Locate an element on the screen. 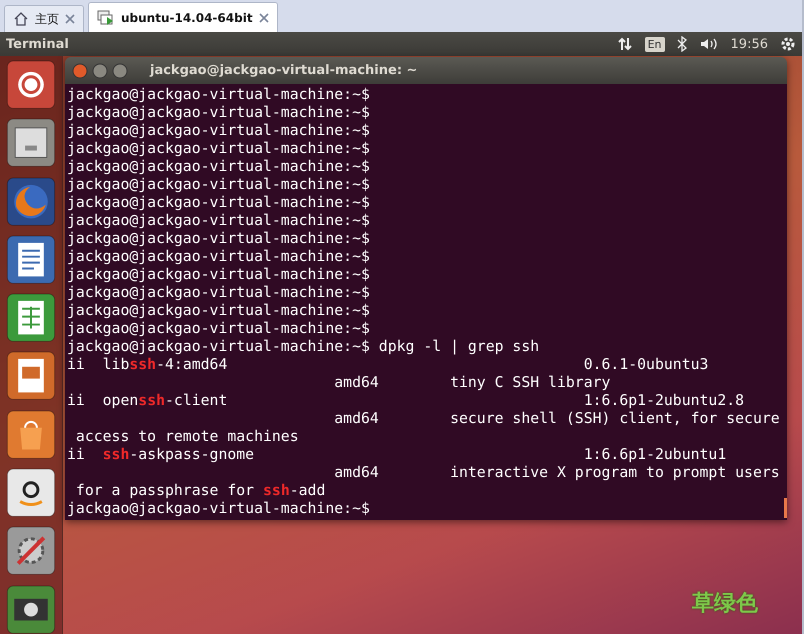 This screenshot has width=804, height=634. terminal-line: amd64 interactive X program to prompt users is located at coordinates (556, 473).